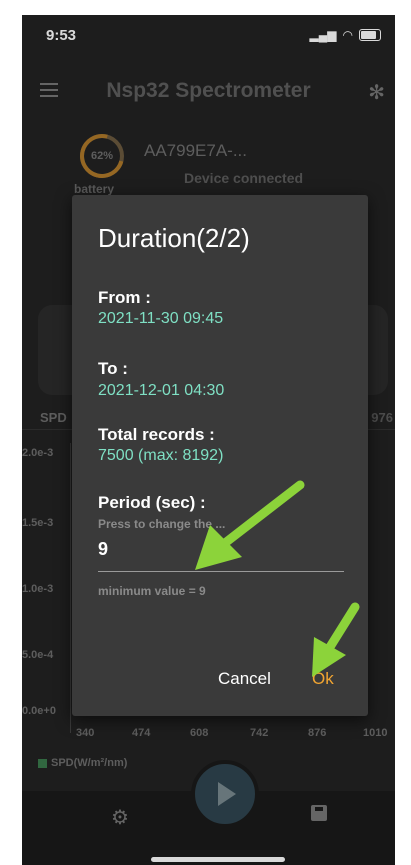 This screenshot has height=865, width=411. I want to click on period-input: 9, so click(103, 549).